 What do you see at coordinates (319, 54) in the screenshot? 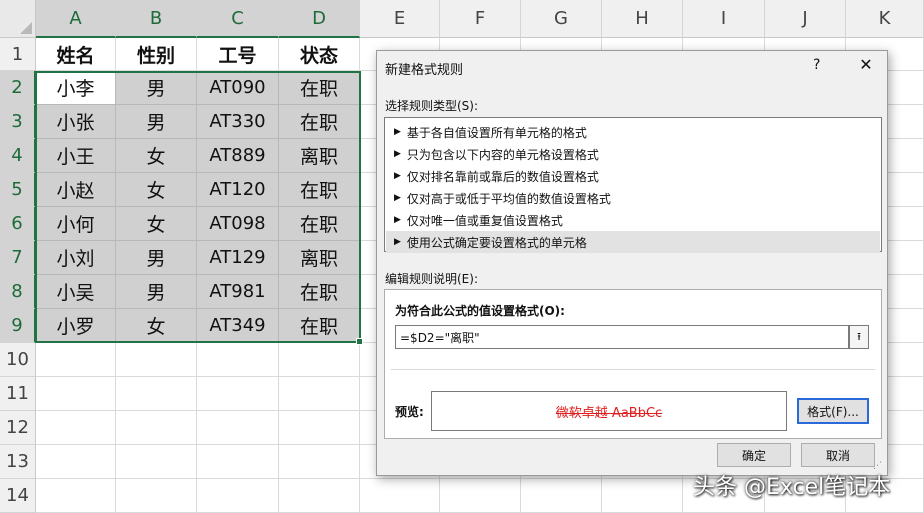
I see `header-cell: 状态` at bounding box center [319, 54].